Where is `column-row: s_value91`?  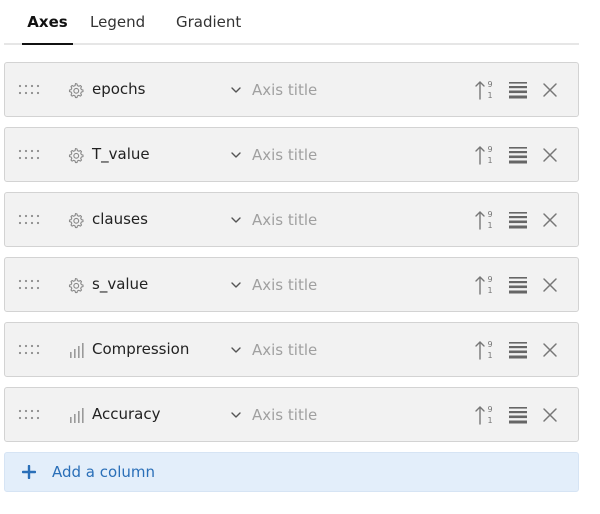
column-row: s_value91 is located at coordinates (291, 284).